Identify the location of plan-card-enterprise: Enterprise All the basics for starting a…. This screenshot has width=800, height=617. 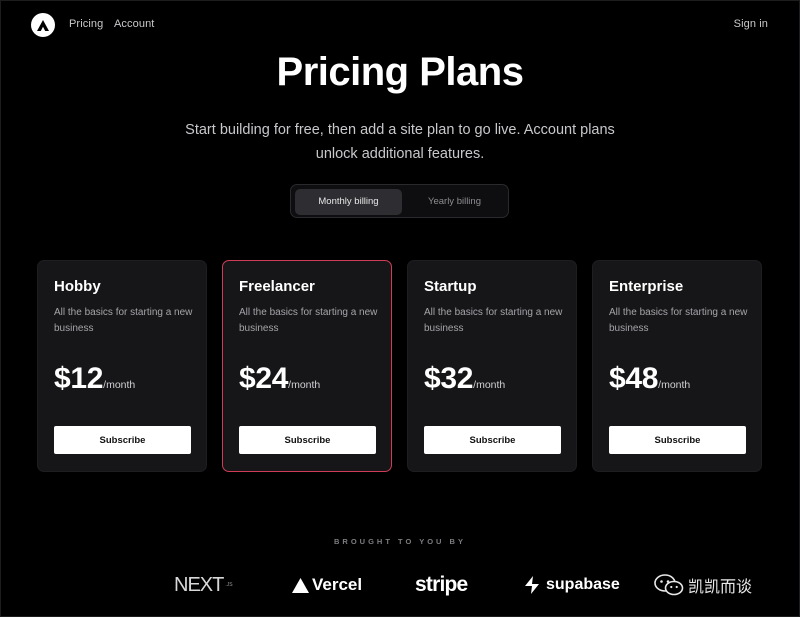
(677, 366).